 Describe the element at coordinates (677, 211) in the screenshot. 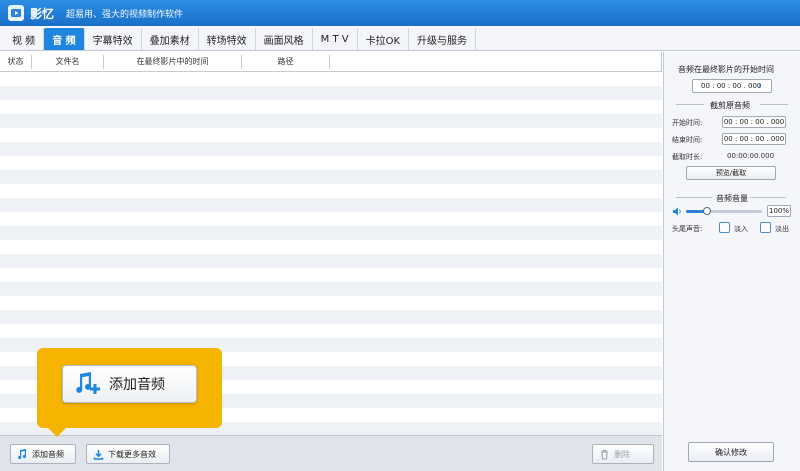

I see `speaker-icon` at that location.